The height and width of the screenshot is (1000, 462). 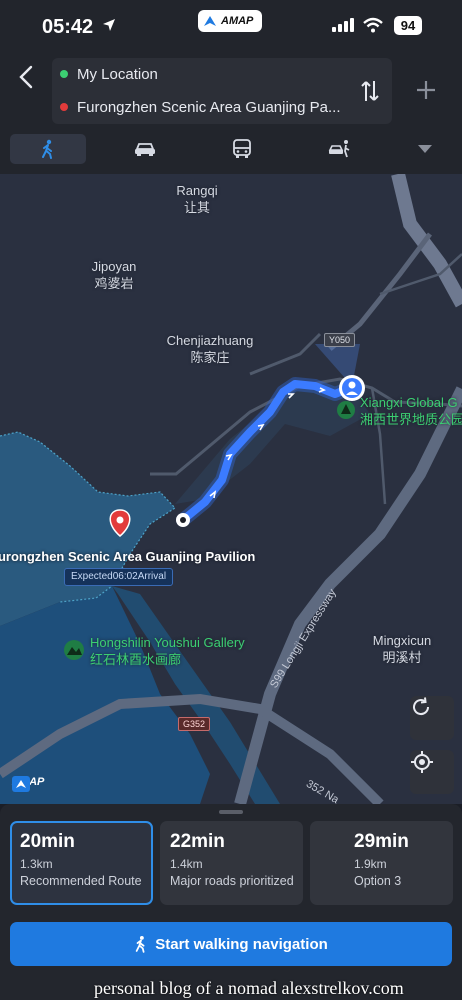 What do you see at coordinates (370, 91) in the screenshot?
I see `swap-route-icon` at bounding box center [370, 91].